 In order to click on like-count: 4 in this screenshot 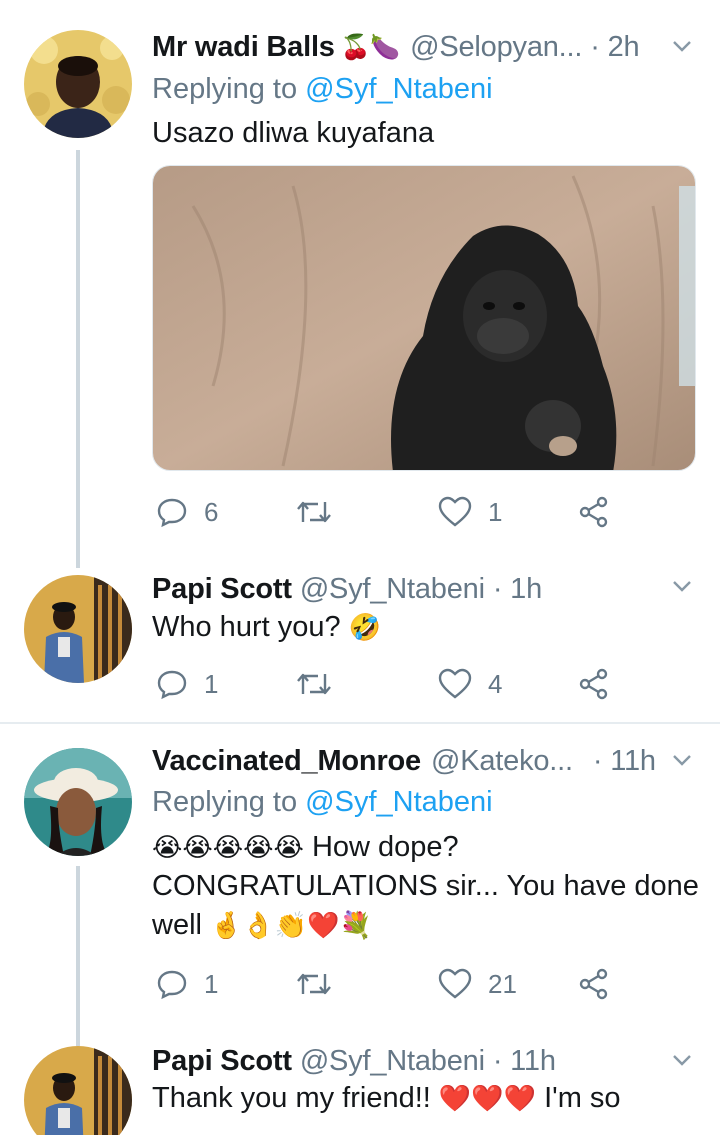, I will do `click(495, 683)`.